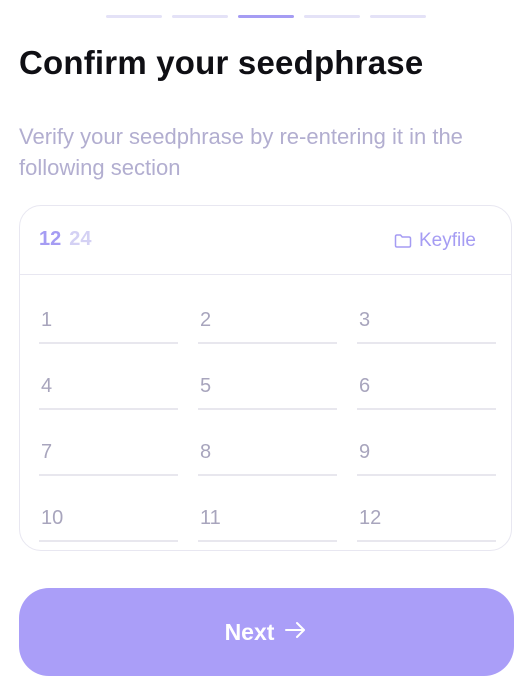 Image resolution: width=532 pixels, height=690 pixels. What do you see at coordinates (206, 452) in the screenshot?
I see `word-number: 8` at bounding box center [206, 452].